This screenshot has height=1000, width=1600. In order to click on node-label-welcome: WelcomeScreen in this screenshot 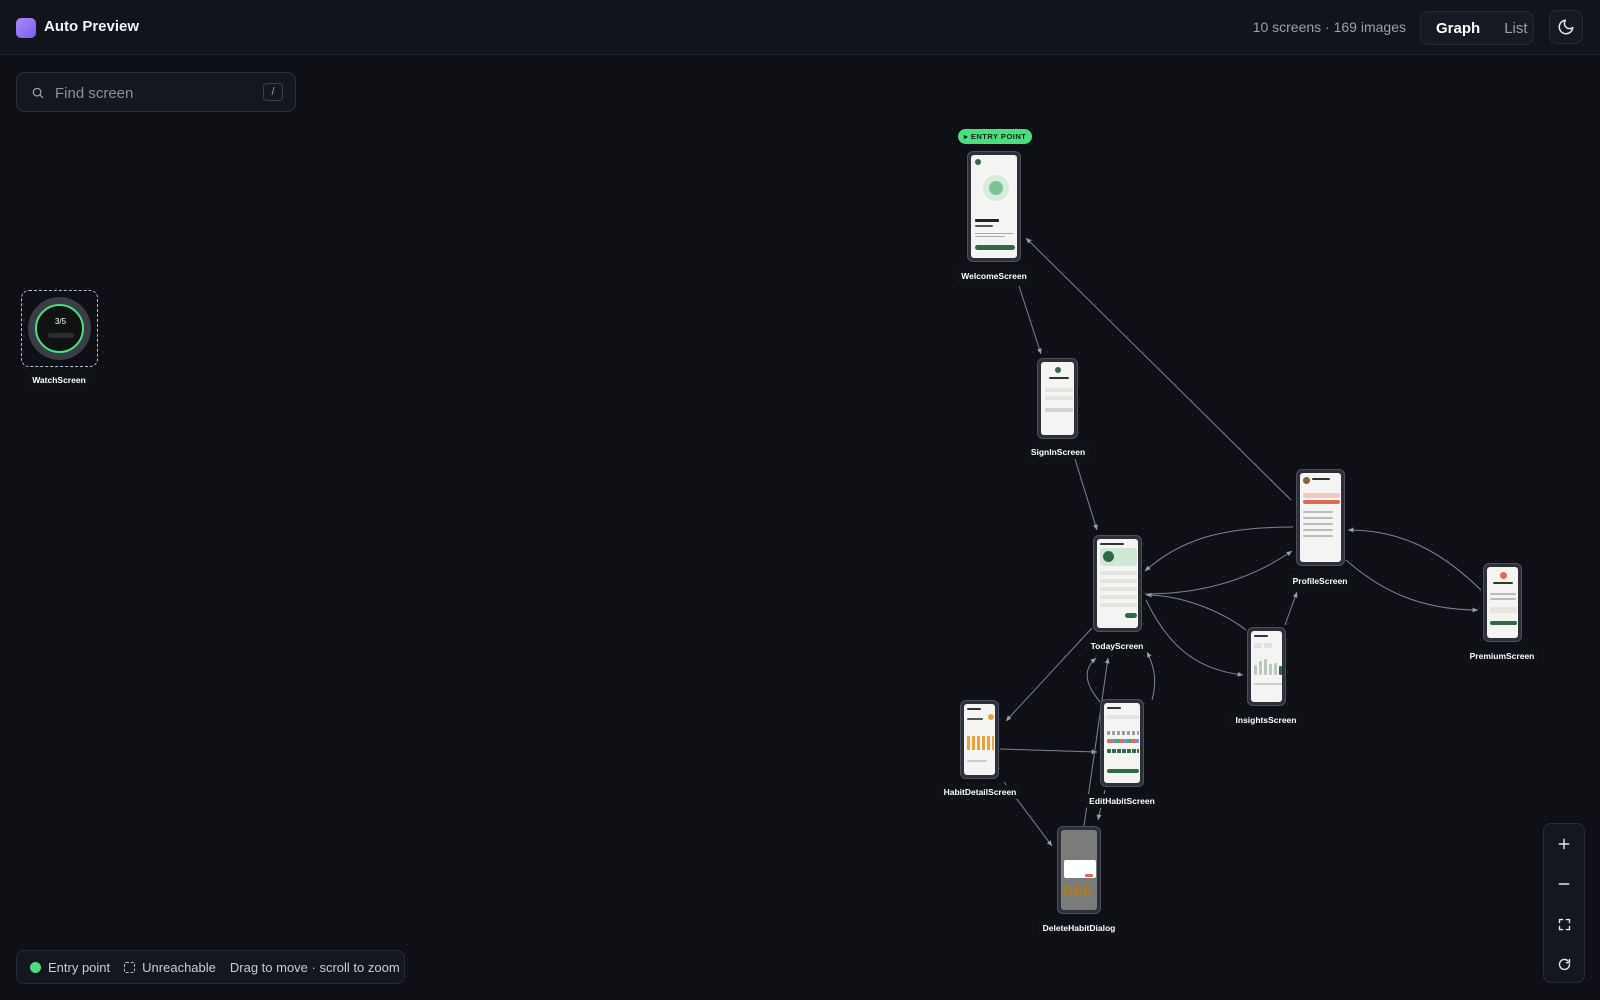, I will do `click(994, 276)`.